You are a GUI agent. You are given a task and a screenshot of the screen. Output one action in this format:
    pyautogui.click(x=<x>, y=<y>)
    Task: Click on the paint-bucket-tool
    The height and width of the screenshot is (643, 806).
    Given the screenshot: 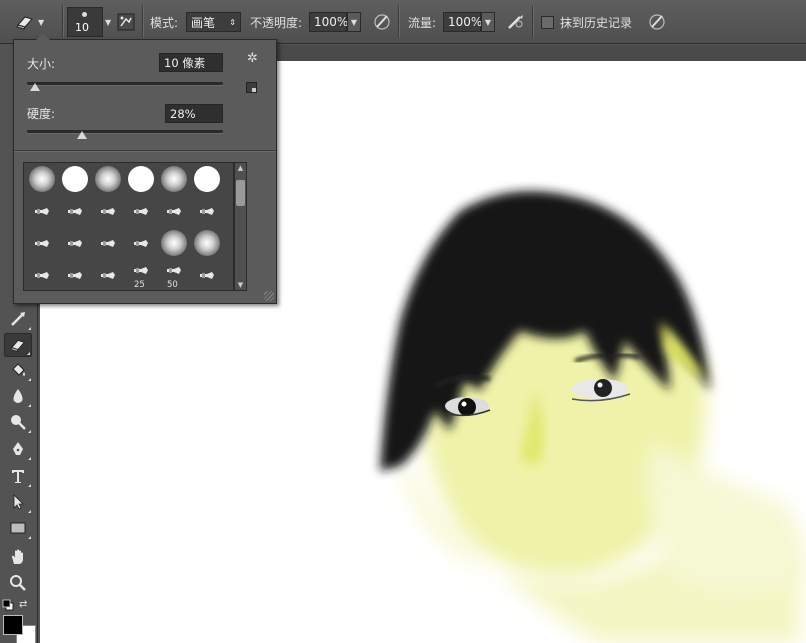 What is the action you would take?
    pyautogui.click(x=18, y=370)
    